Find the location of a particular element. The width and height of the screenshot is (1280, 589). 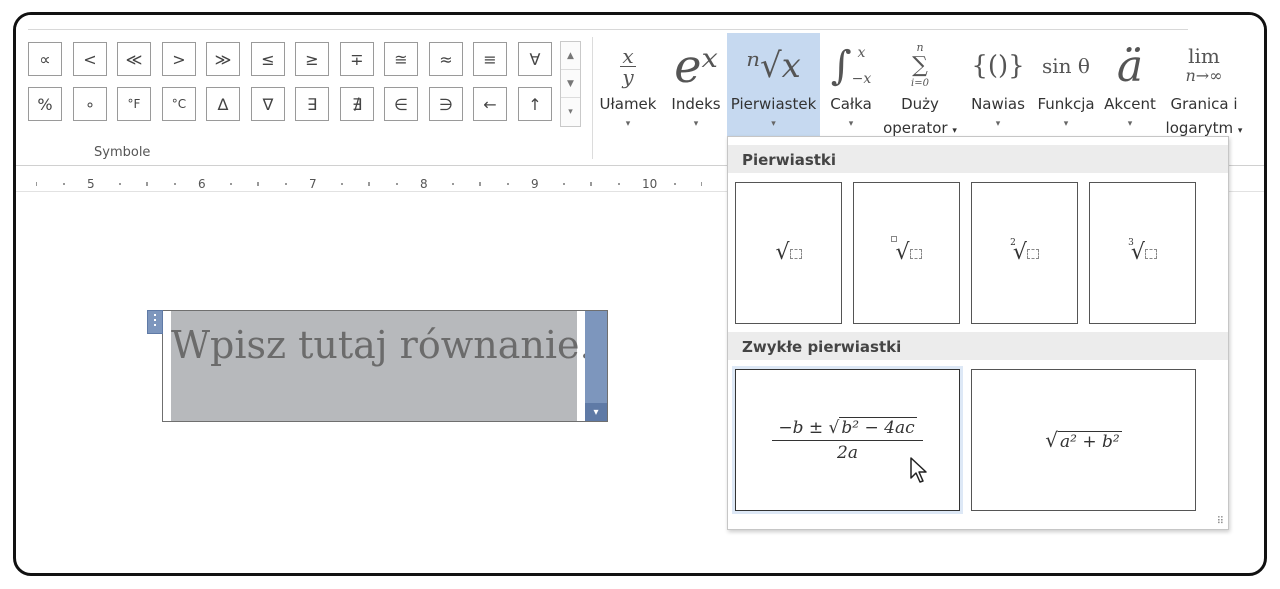

function-icon: sin θ is located at coordinates (1066, 66).